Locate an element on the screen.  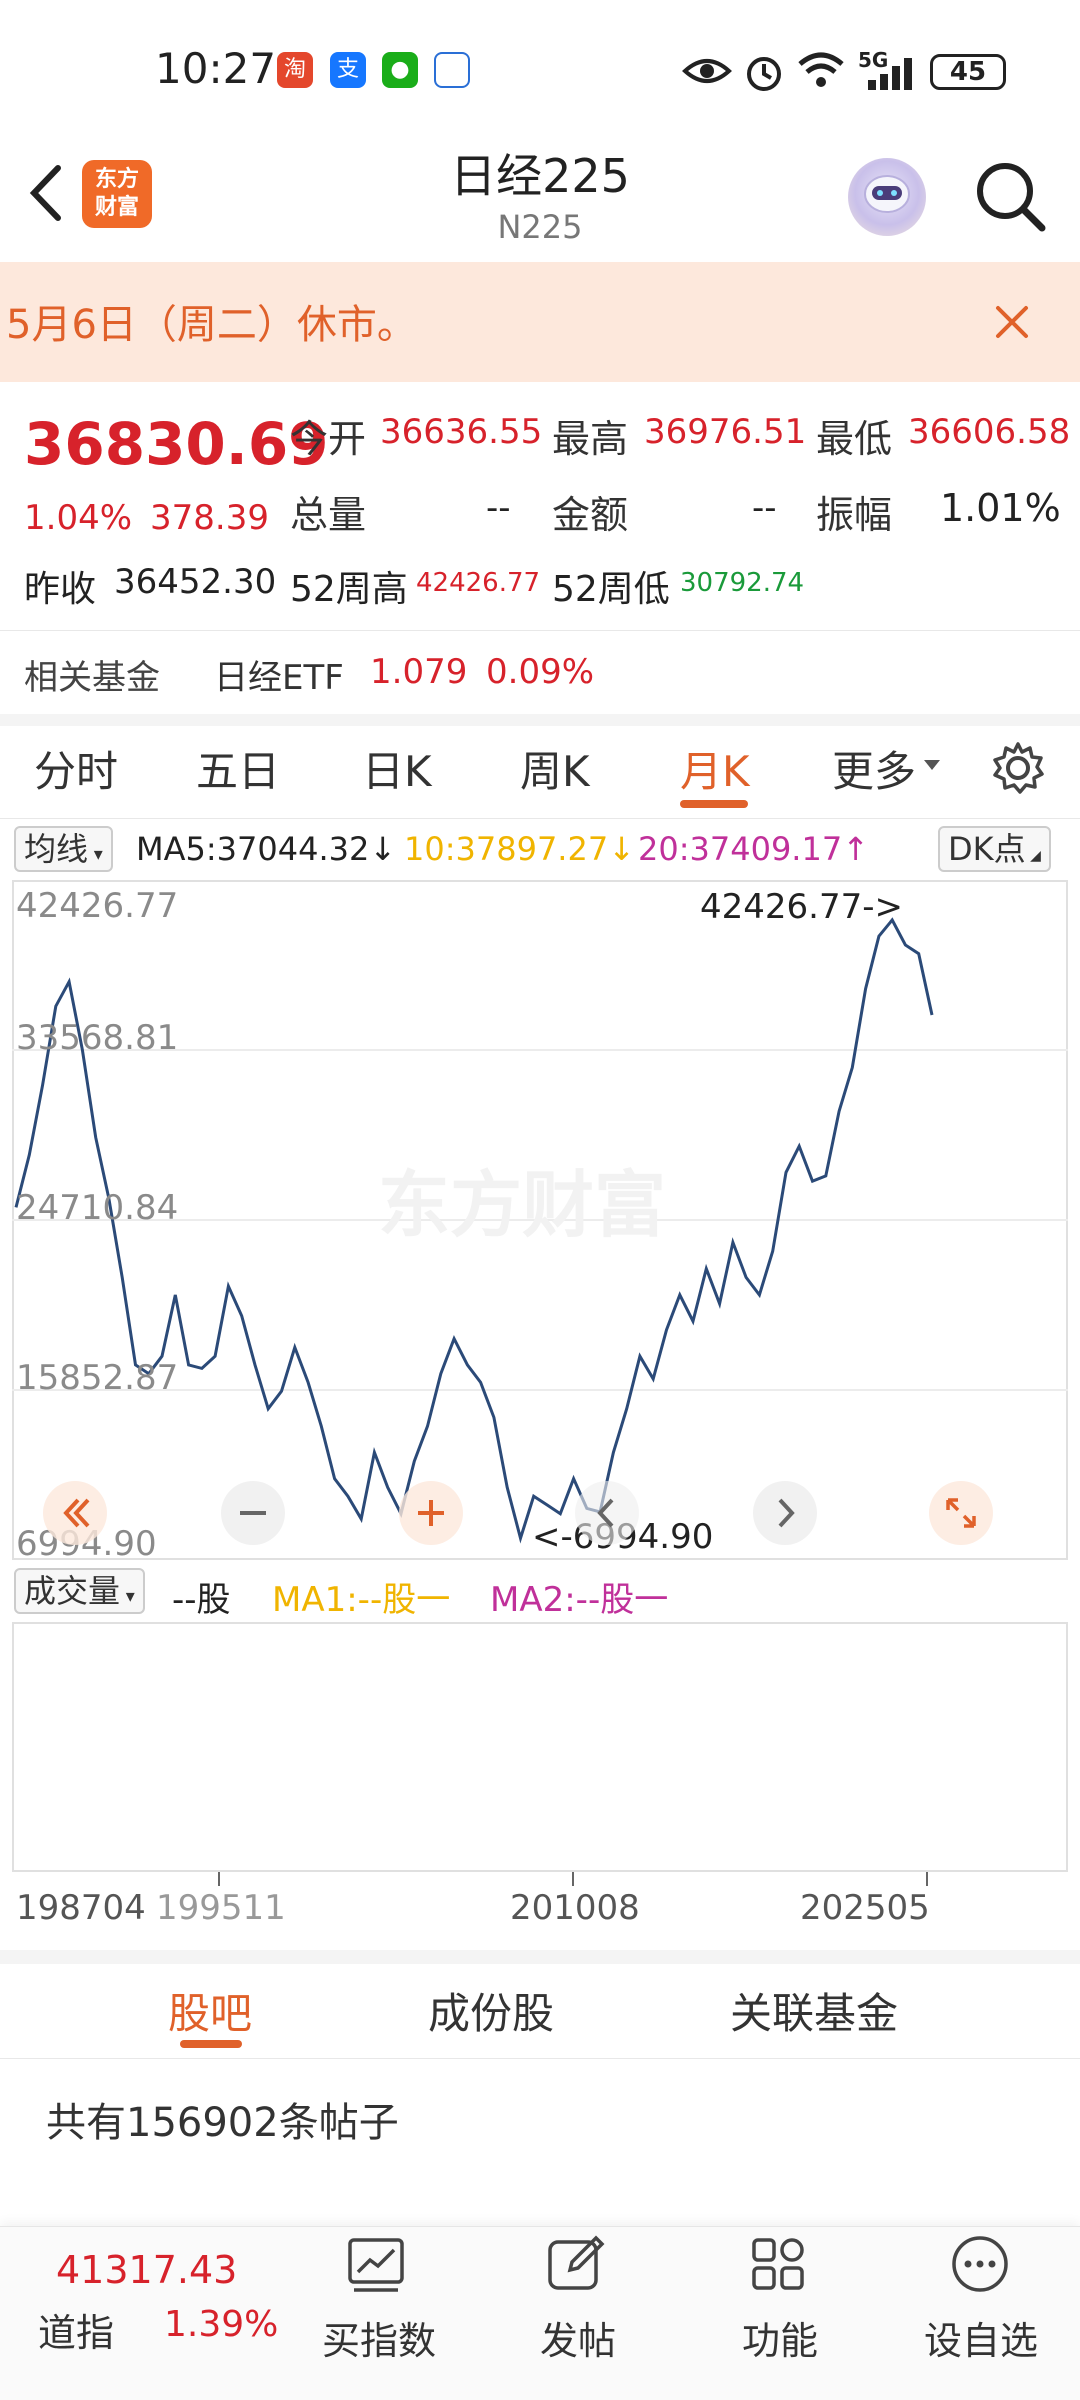
app-notification-icon is located at coordinates (452, 70).